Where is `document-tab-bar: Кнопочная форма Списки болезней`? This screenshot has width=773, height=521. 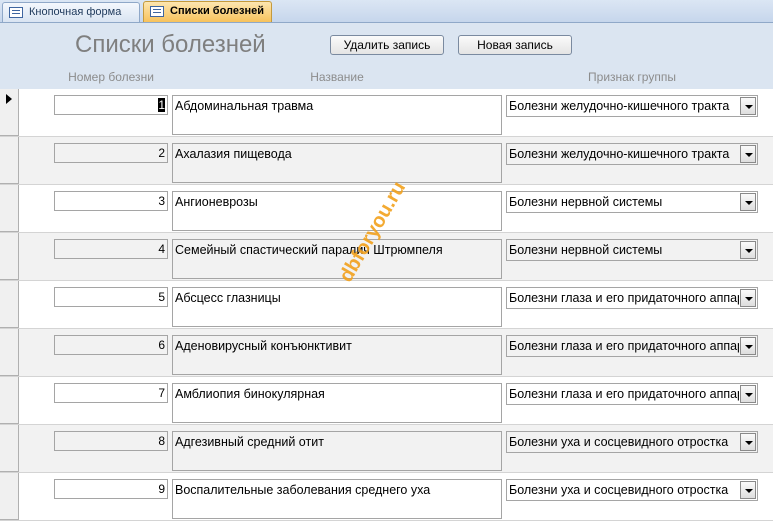 document-tab-bar: Кнопочная форма Списки болезней is located at coordinates (386, 11).